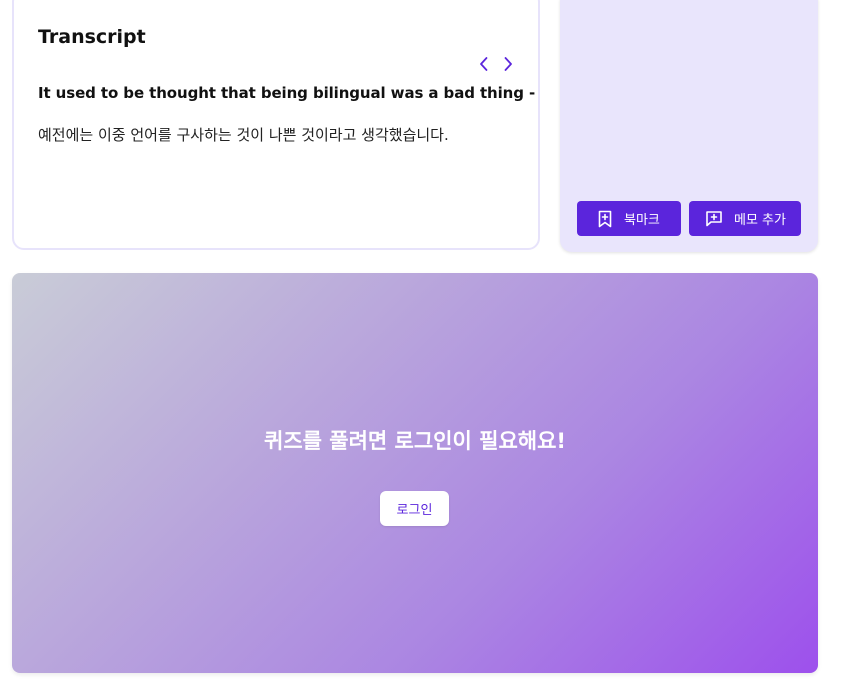 This screenshot has width=862, height=689. Describe the element at coordinates (605, 219) in the screenshot. I see `bookmark-plus-icon` at that location.